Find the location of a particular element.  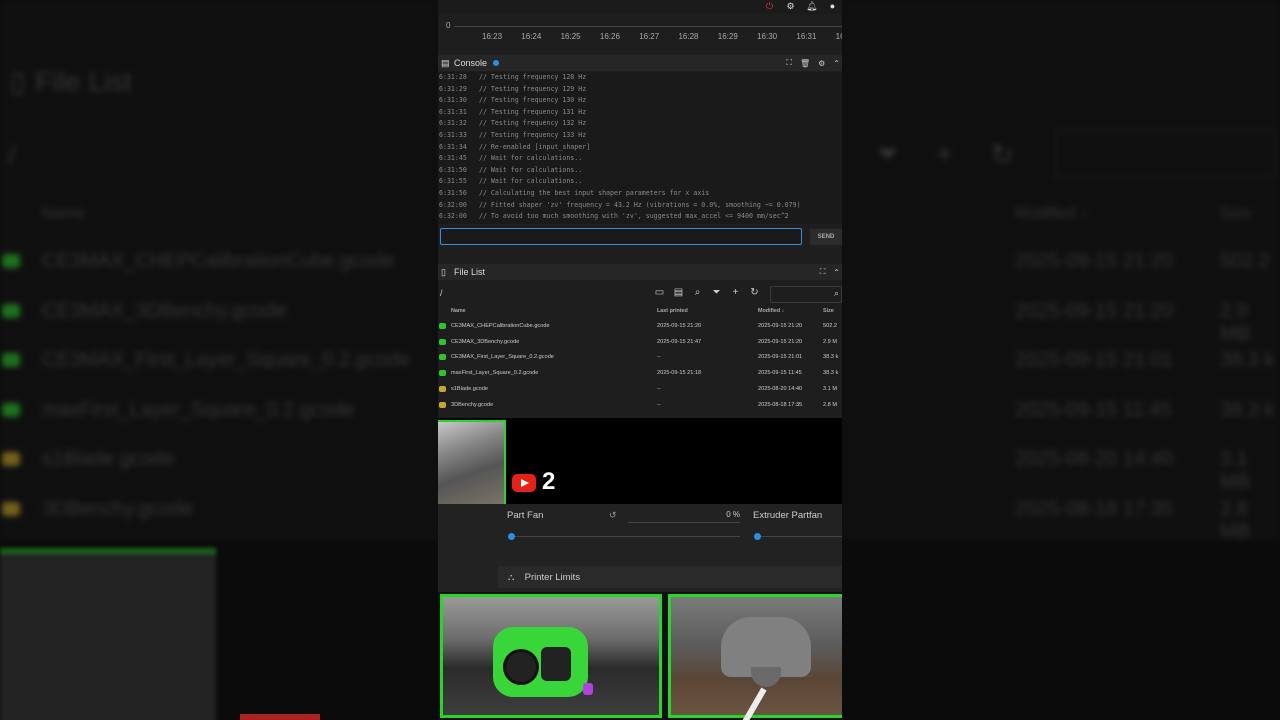

bell-icon: 🔔︎ is located at coordinates (811, 6).